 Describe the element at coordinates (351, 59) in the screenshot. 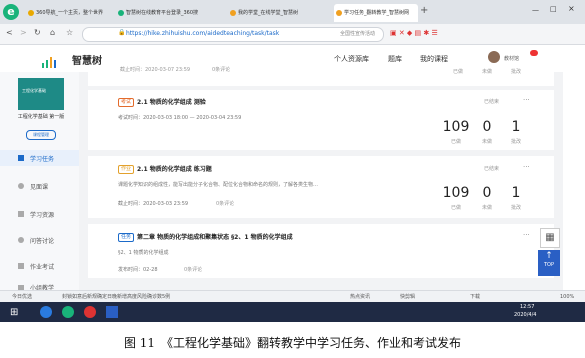

I see `nav-resource-library: 个人资源库` at that location.